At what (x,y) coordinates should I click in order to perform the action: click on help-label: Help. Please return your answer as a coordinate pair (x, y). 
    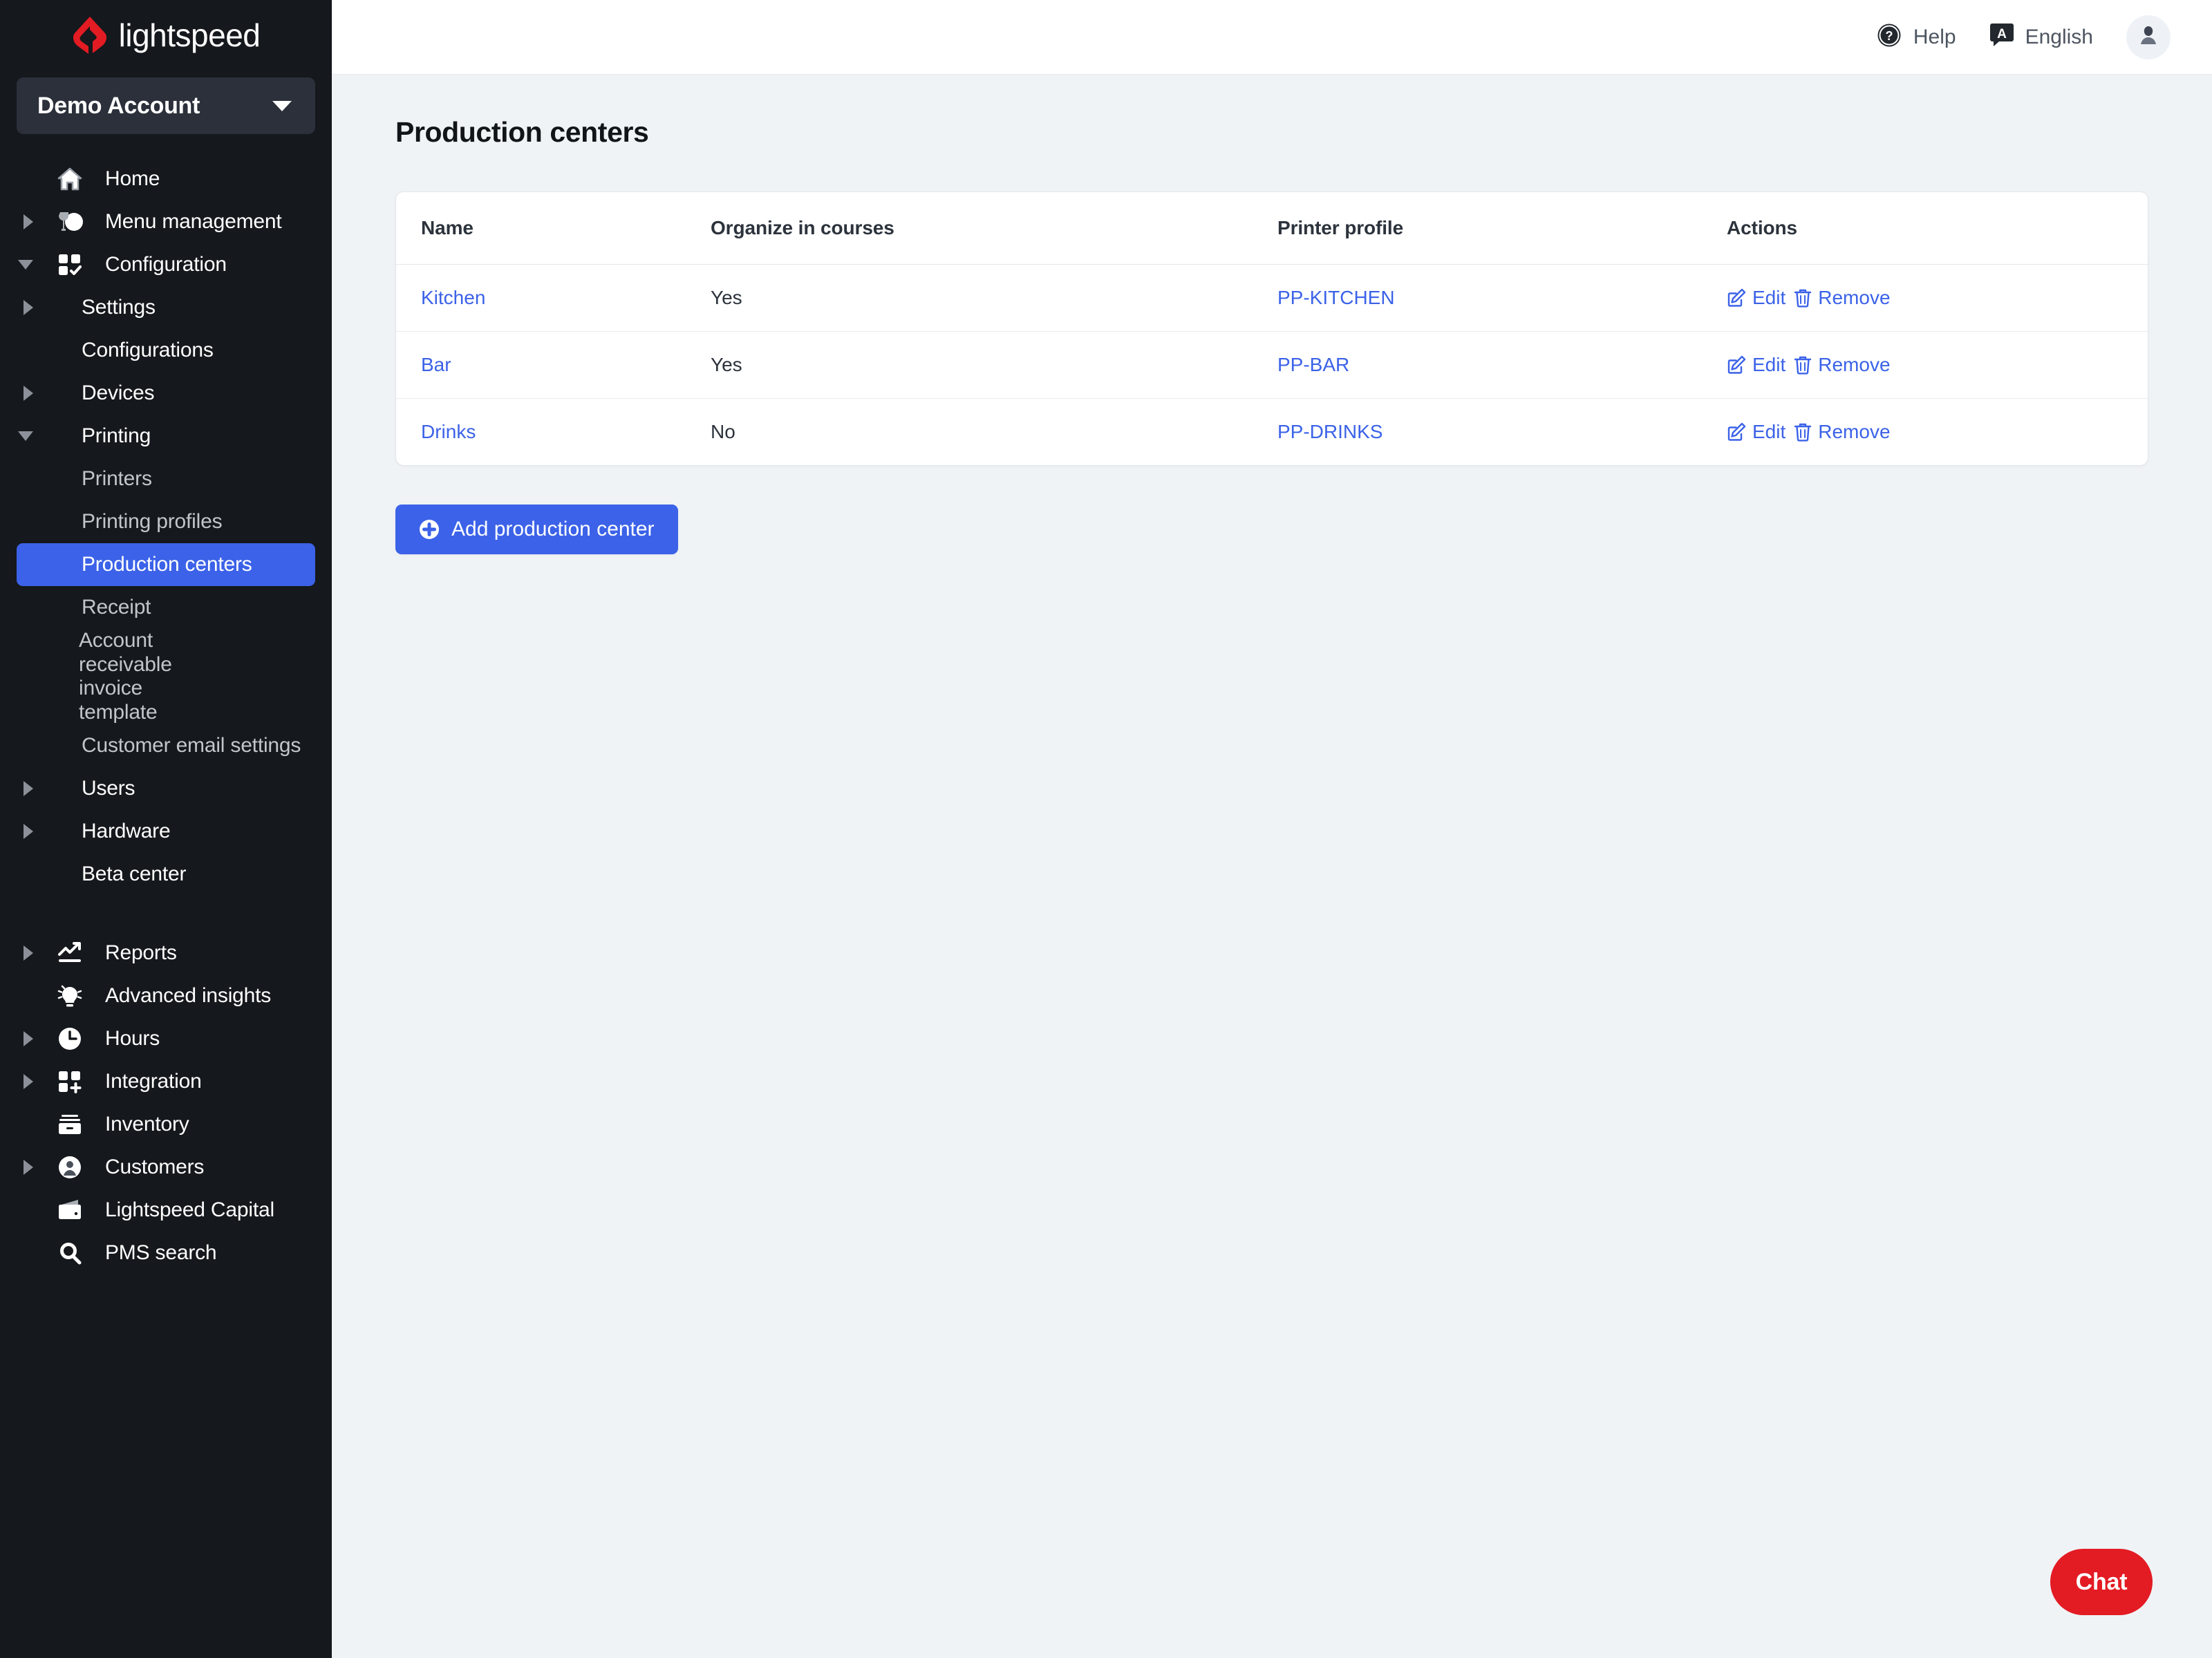
    Looking at the image, I should click on (1934, 36).